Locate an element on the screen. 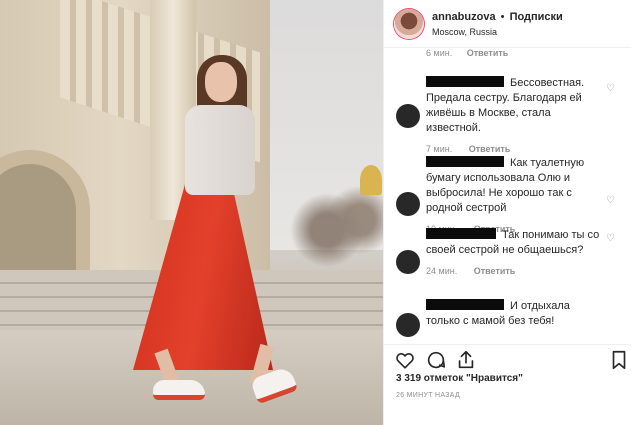 This screenshot has height=425, width=631. share-icon is located at coordinates (466, 360).